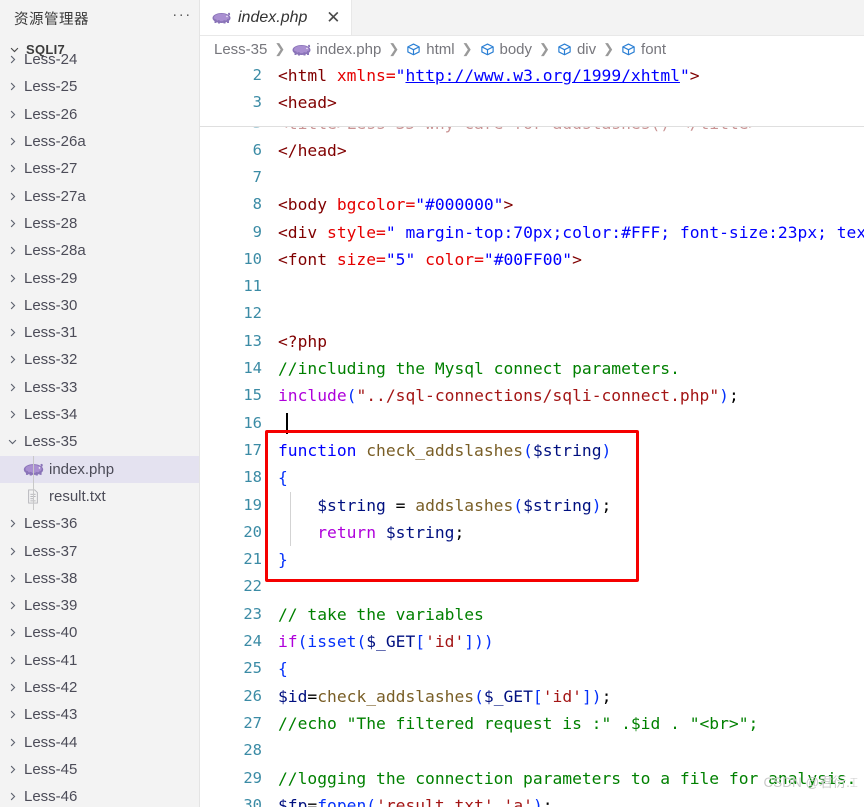 Image resolution: width=864 pixels, height=807 pixels. Describe the element at coordinates (643, 49) in the screenshot. I see `breadcrumb-item-font: font` at that location.